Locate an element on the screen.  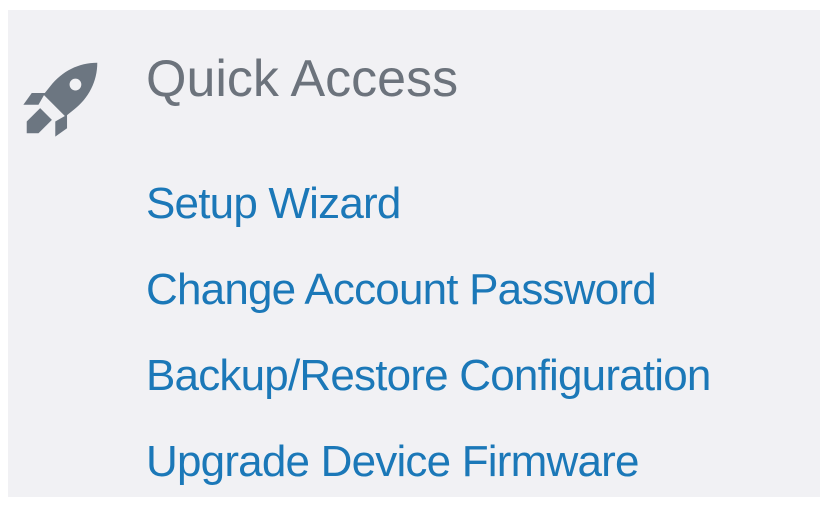
setup-wizard-link: Setup Wizard is located at coordinates (273, 204).